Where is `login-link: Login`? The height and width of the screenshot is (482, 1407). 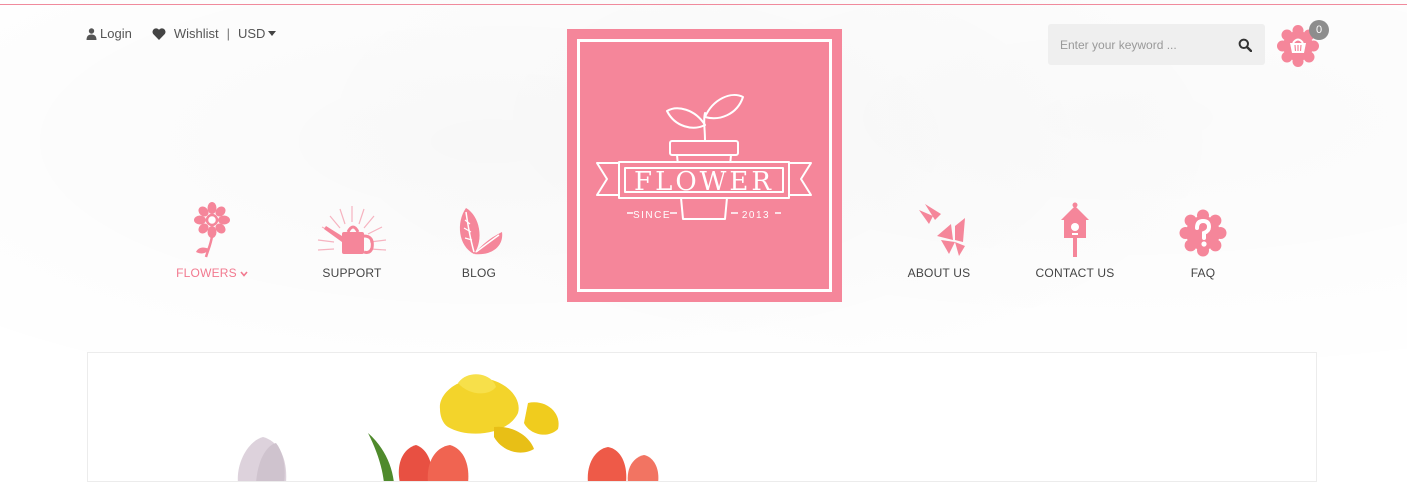 login-link: Login is located at coordinates (109, 33).